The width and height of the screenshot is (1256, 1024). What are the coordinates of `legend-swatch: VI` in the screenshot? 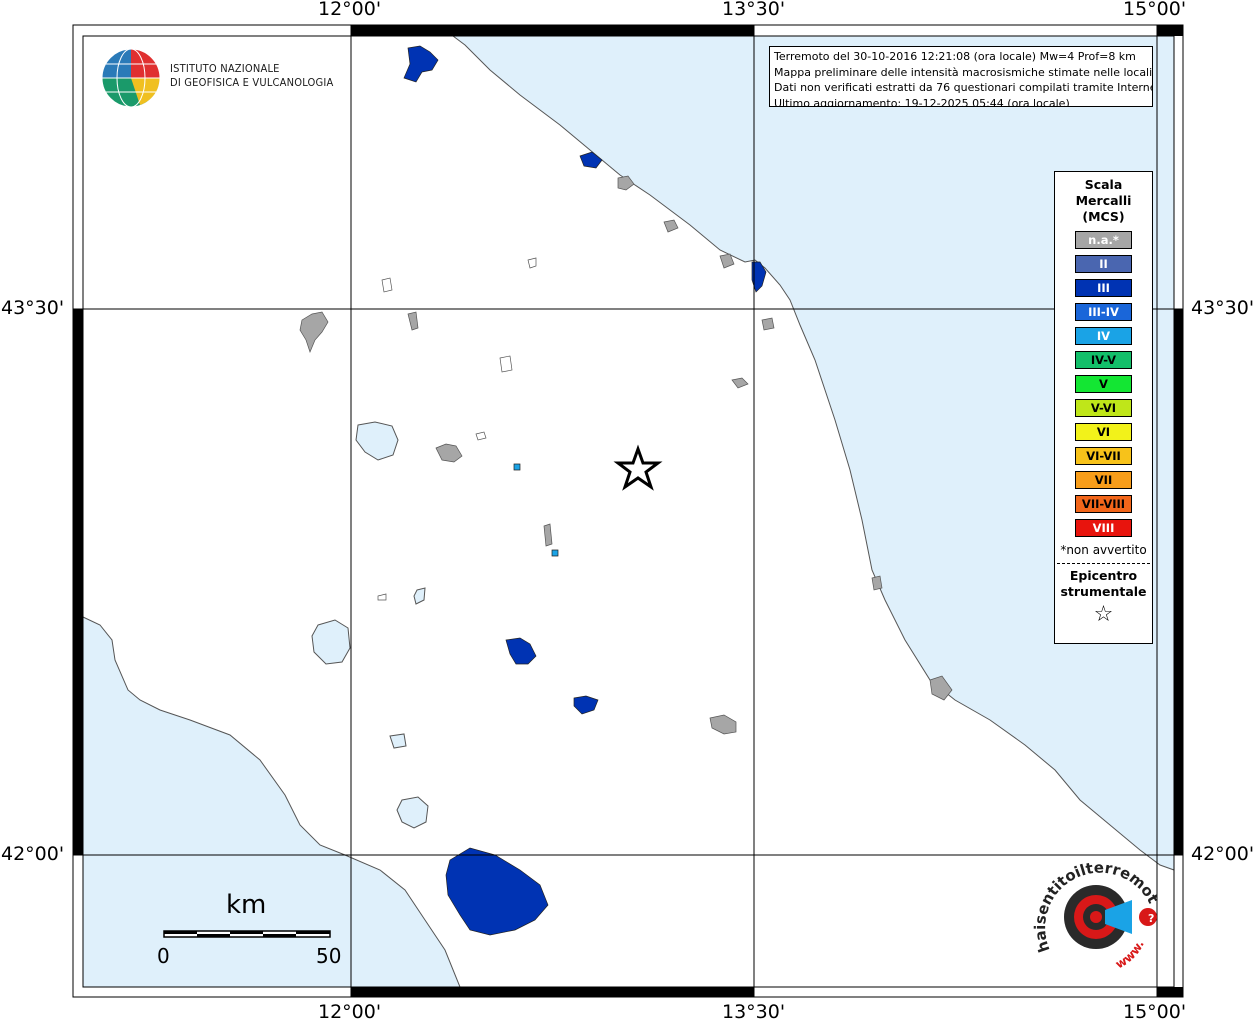 It's located at (1103, 432).